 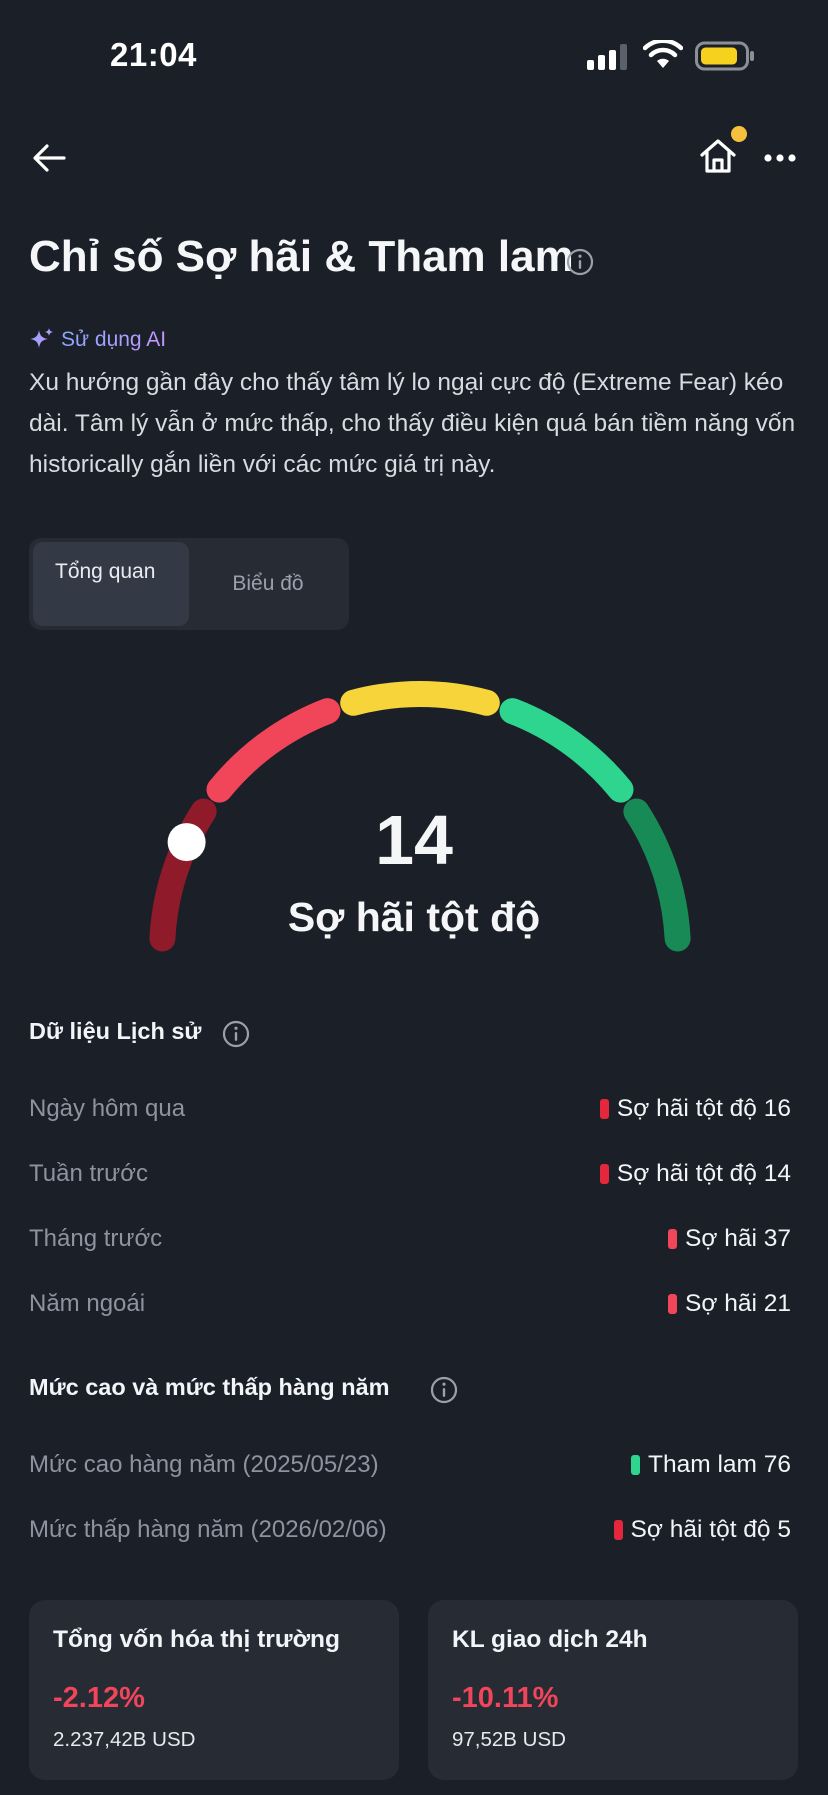 I want to click on row-label: Tháng trước, so click(x=96, y=1238).